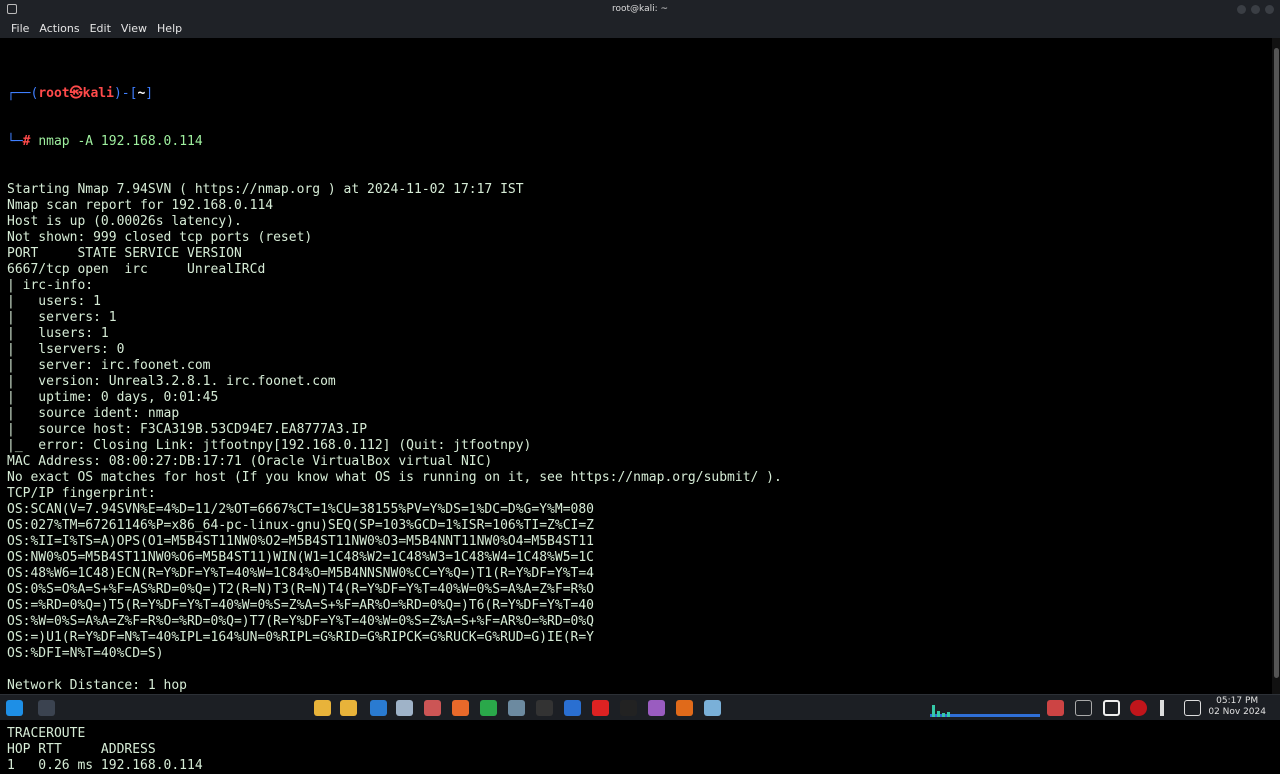  I want to click on terminal-2-icon, so click(544, 708).